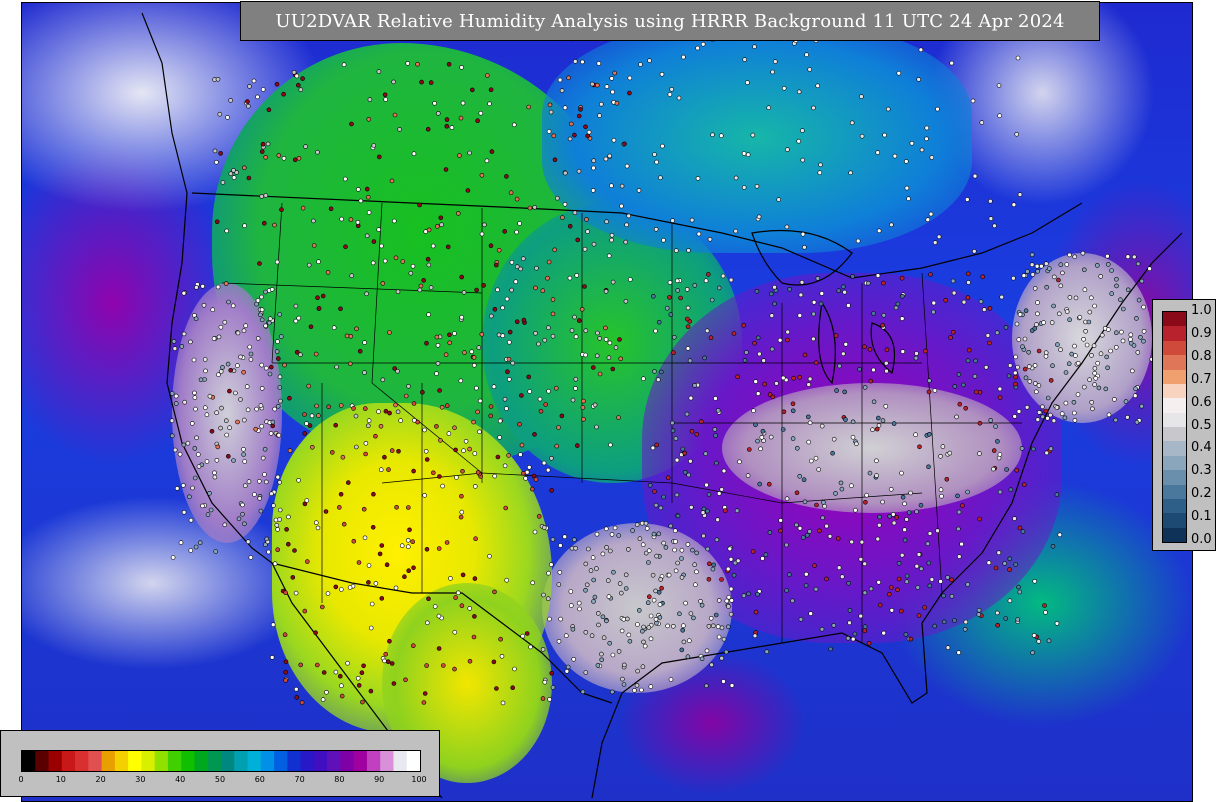 The width and height of the screenshot is (1216, 802). I want to click on obs-legend-label: 0.1, so click(1201, 517).